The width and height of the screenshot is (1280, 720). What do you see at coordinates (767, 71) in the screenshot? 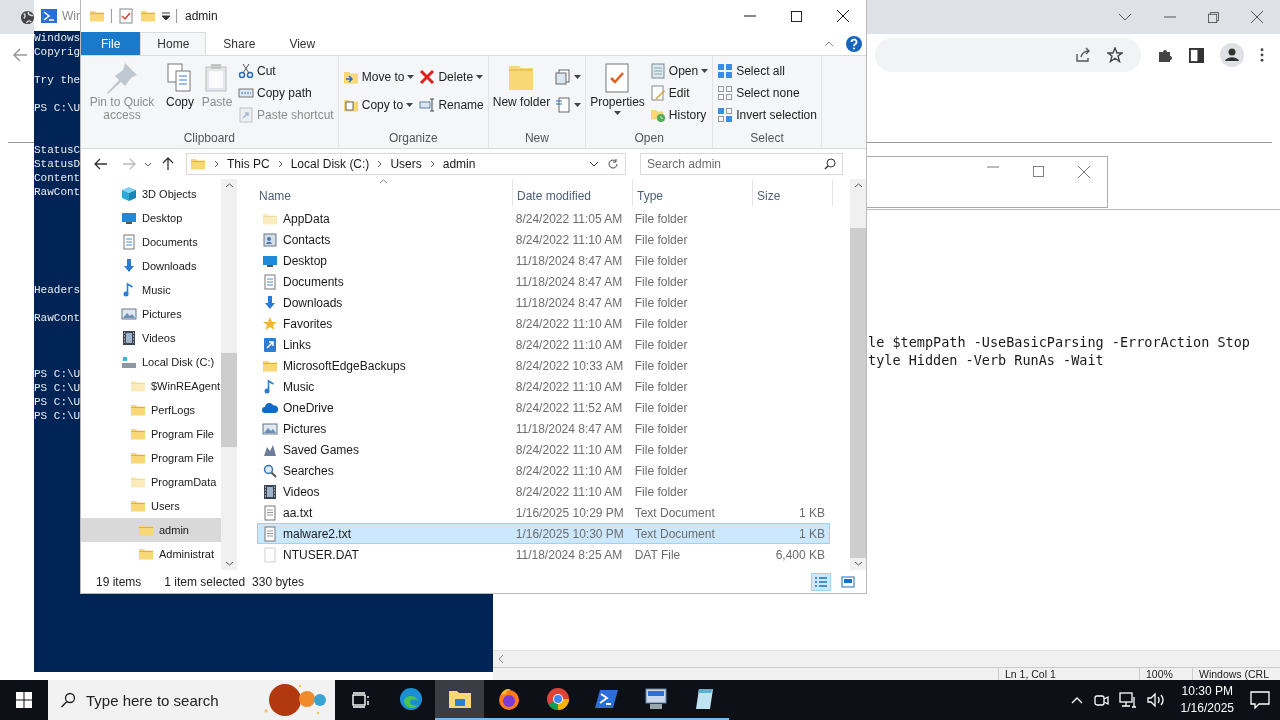
I see `ribbon-button: Select all` at bounding box center [767, 71].